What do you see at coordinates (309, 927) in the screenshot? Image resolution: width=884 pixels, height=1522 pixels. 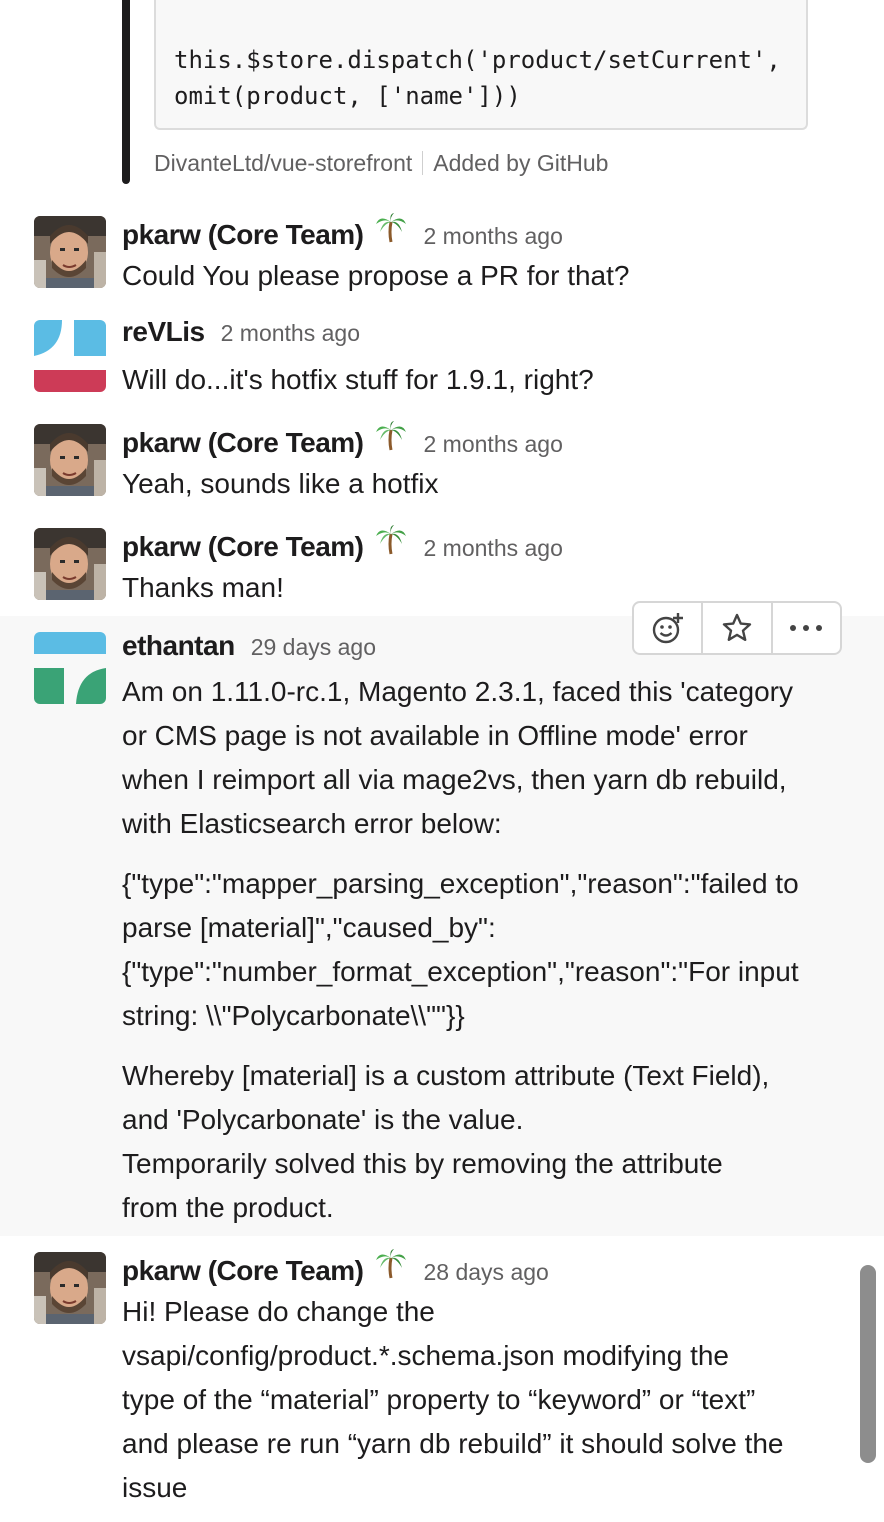 I see `message-text: parse [material]","caused_by":` at bounding box center [309, 927].